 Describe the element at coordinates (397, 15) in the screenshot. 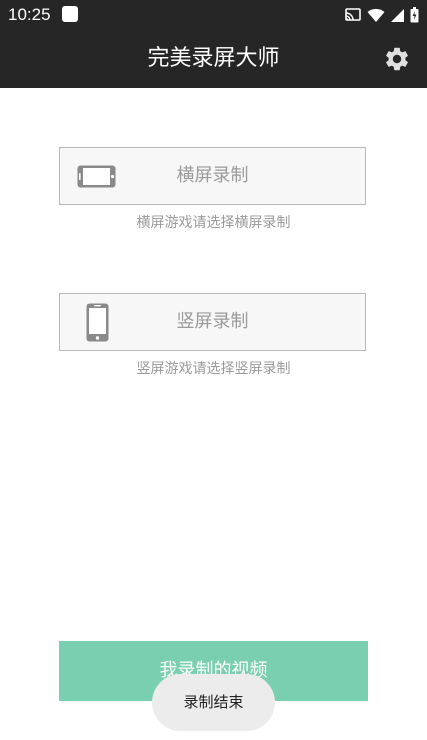

I see `signal-icon` at that location.